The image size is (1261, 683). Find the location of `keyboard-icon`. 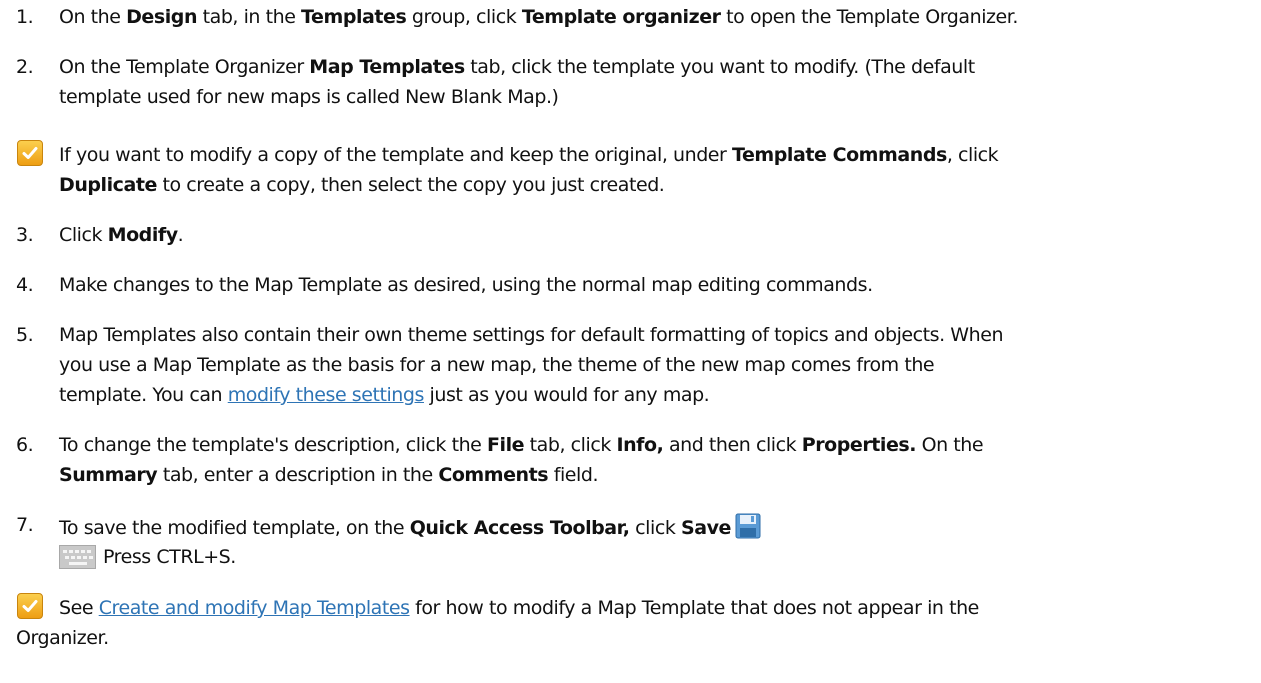

keyboard-icon is located at coordinates (77, 557).